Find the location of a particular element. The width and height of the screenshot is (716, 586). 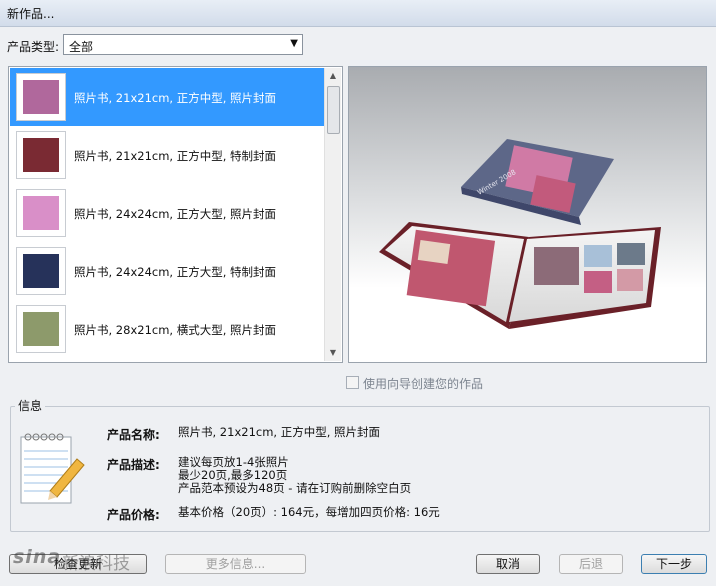

product-name-label: 产品名称: is located at coordinates (133, 435).